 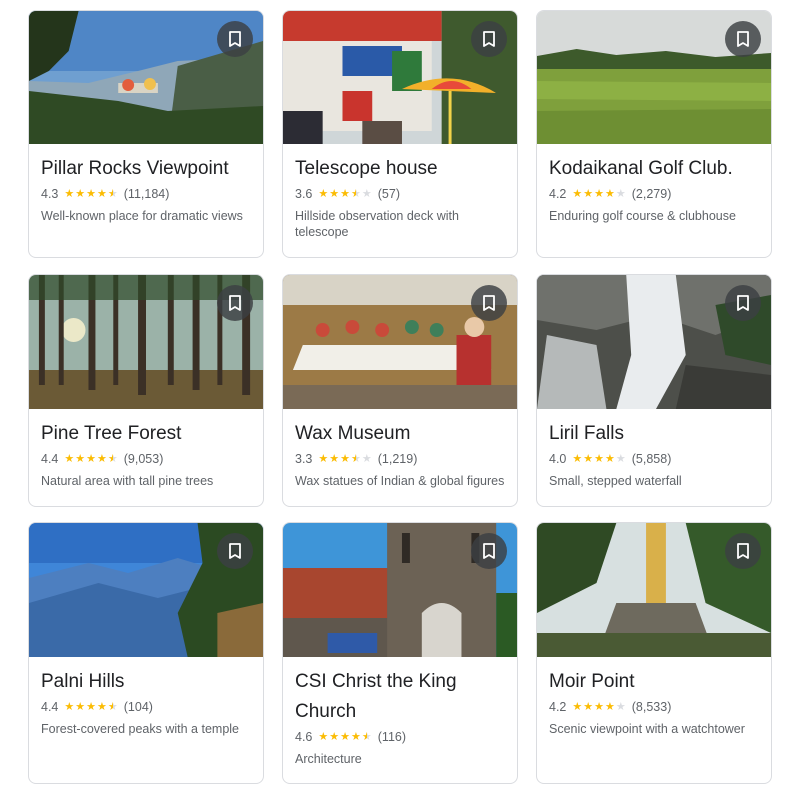 I want to click on rating-value: 4.0, so click(x=558, y=459).